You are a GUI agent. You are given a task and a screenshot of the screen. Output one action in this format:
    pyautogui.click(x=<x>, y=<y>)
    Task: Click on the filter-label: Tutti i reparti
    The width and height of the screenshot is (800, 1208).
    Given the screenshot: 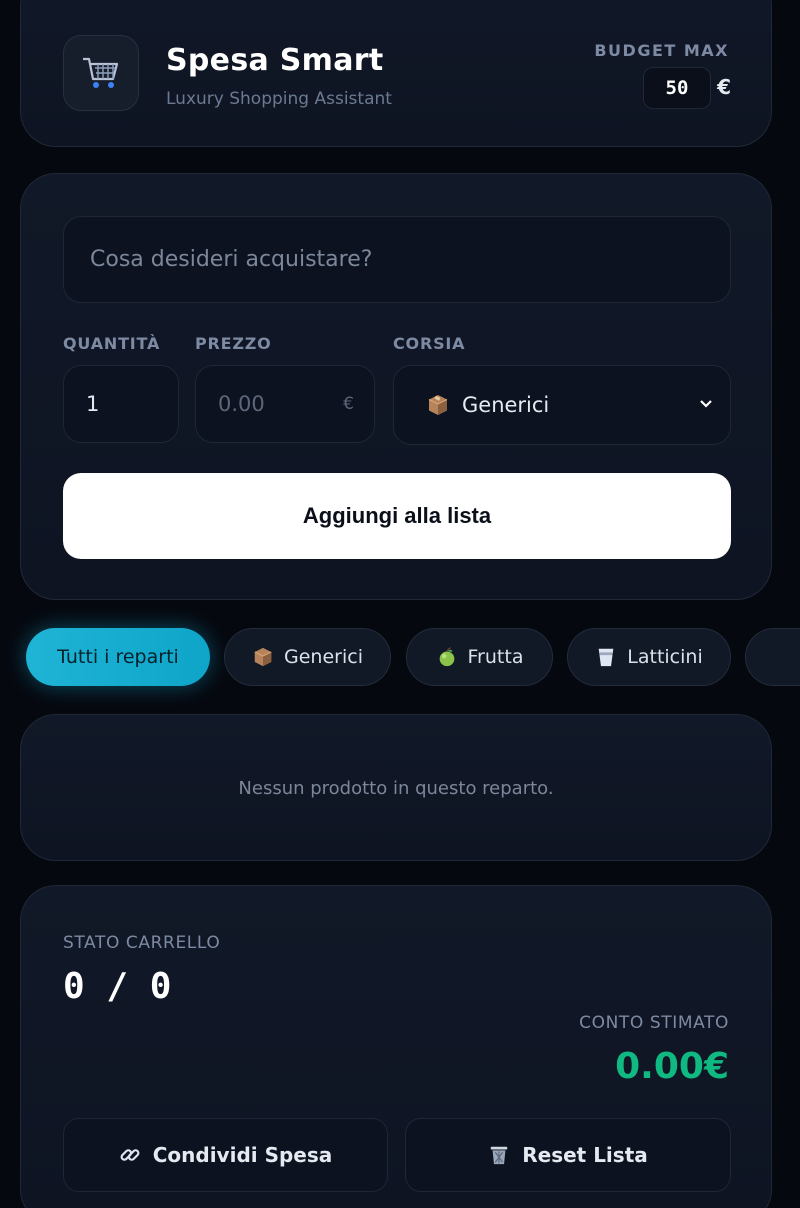 What is the action you would take?
    pyautogui.click(x=118, y=657)
    